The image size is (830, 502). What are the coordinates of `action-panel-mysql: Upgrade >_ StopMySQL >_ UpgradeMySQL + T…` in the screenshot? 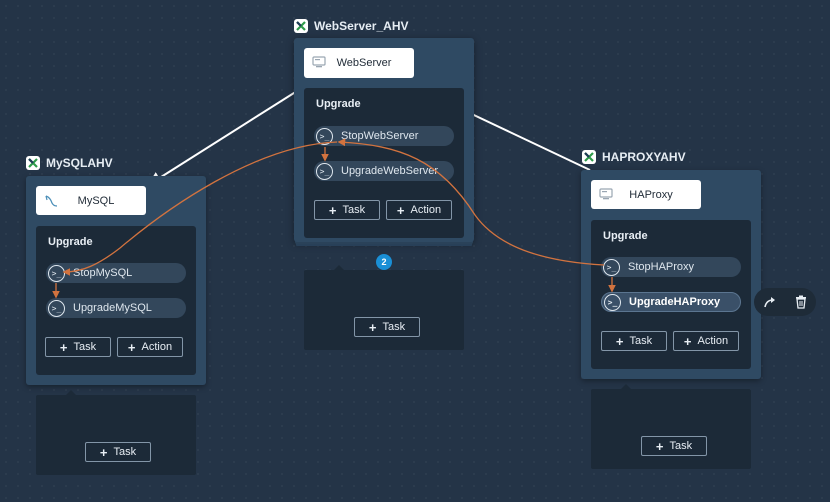 It's located at (116, 300).